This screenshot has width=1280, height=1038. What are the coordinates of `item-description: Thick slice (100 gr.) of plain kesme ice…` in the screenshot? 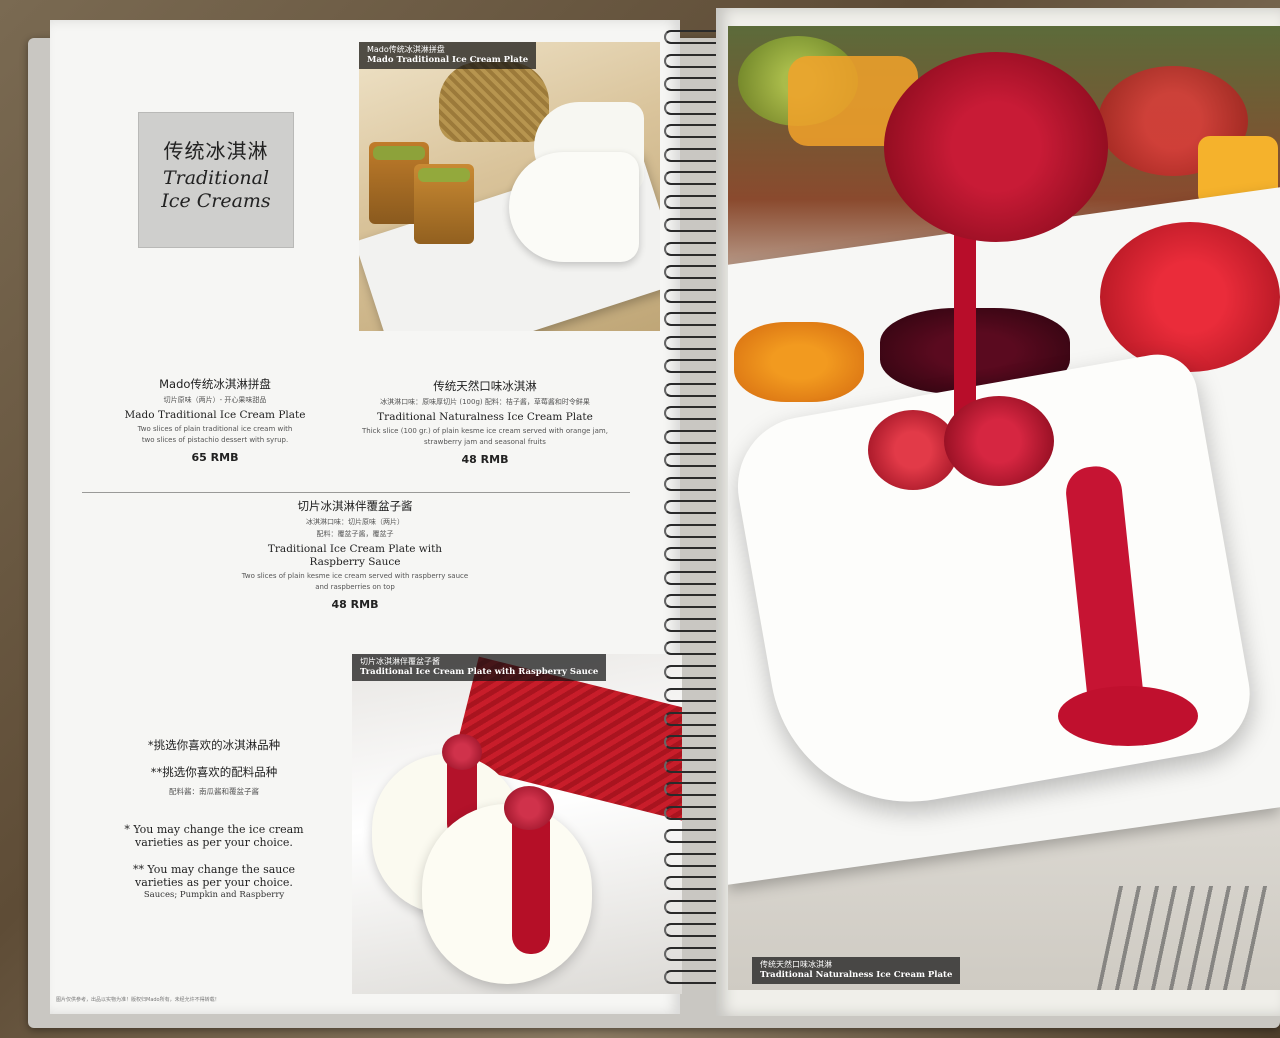 It's located at (485, 437).